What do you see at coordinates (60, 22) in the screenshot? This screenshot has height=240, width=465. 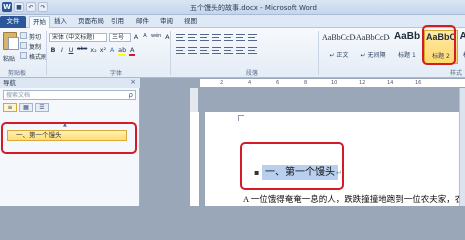 I see `tab-insert: 插入` at bounding box center [60, 22].